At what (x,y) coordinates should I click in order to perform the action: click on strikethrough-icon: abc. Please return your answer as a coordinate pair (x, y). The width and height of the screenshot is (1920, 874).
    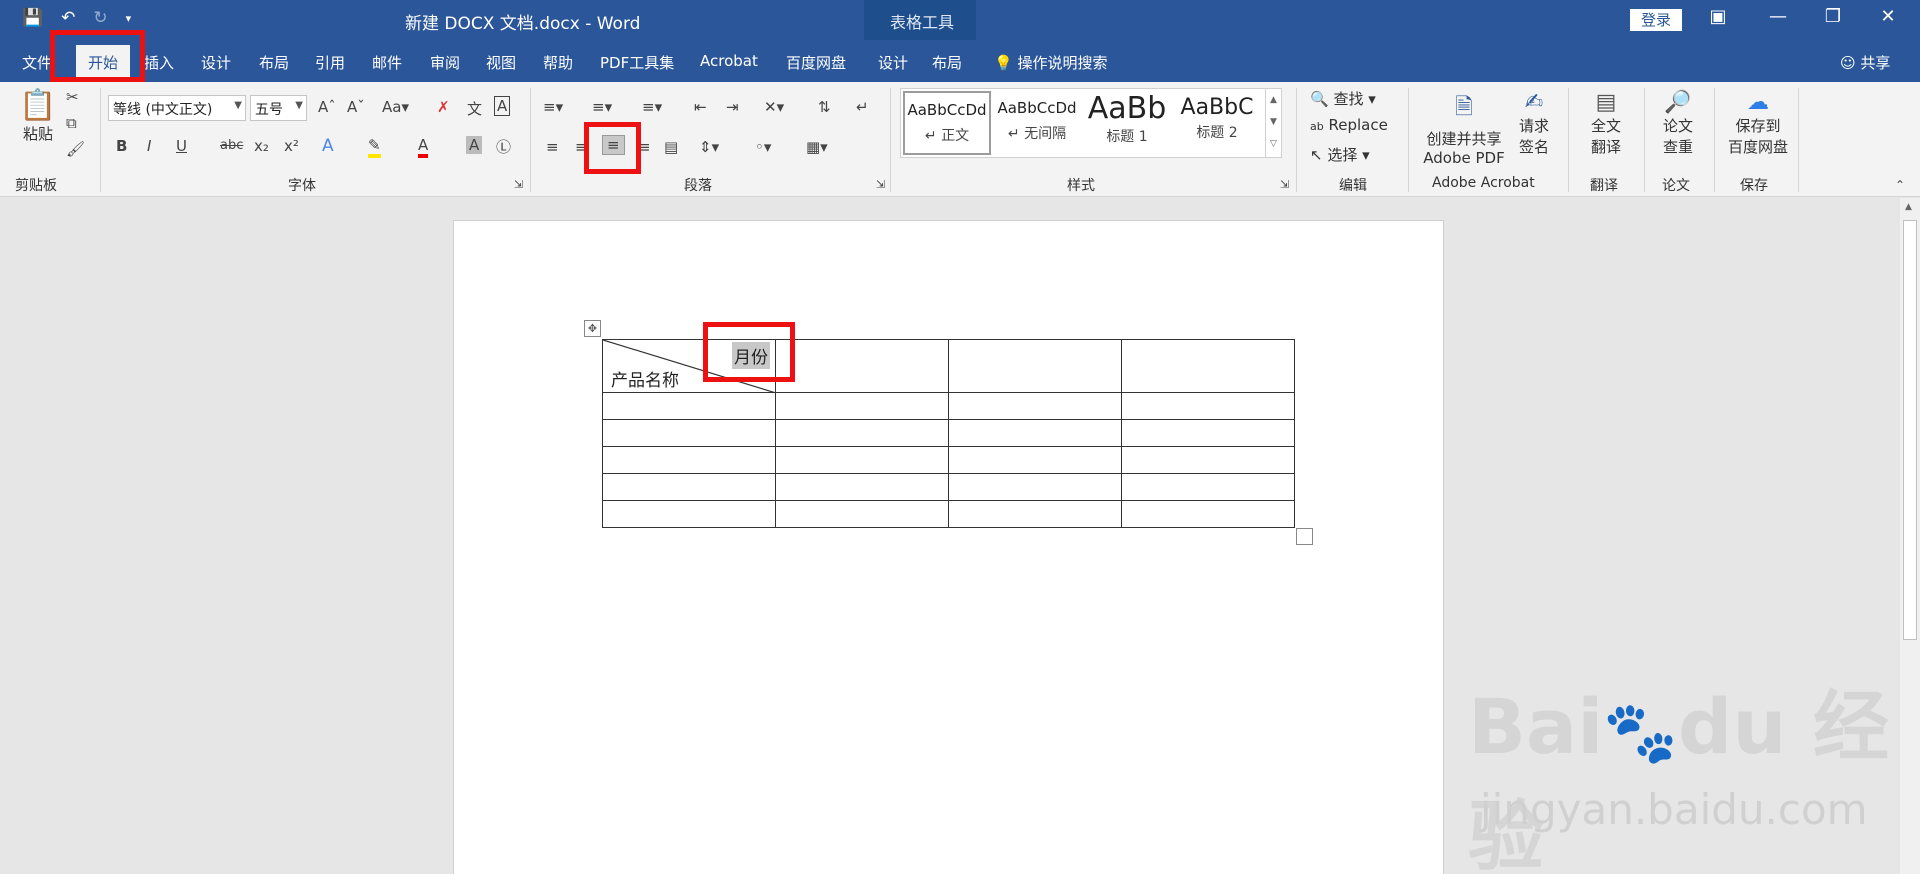
    Looking at the image, I should click on (231, 145).